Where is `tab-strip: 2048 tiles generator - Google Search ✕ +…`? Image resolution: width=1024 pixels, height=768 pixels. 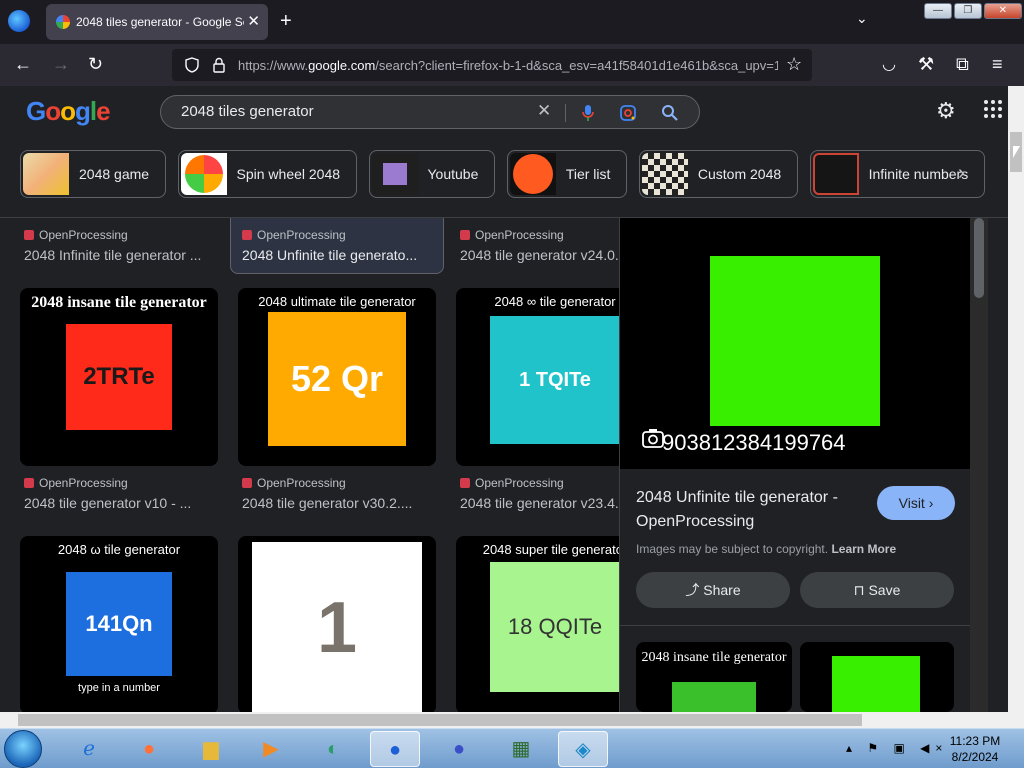 tab-strip: 2048 tiles generator - Google Search ✕ +… is located at coordinates (512, 22).